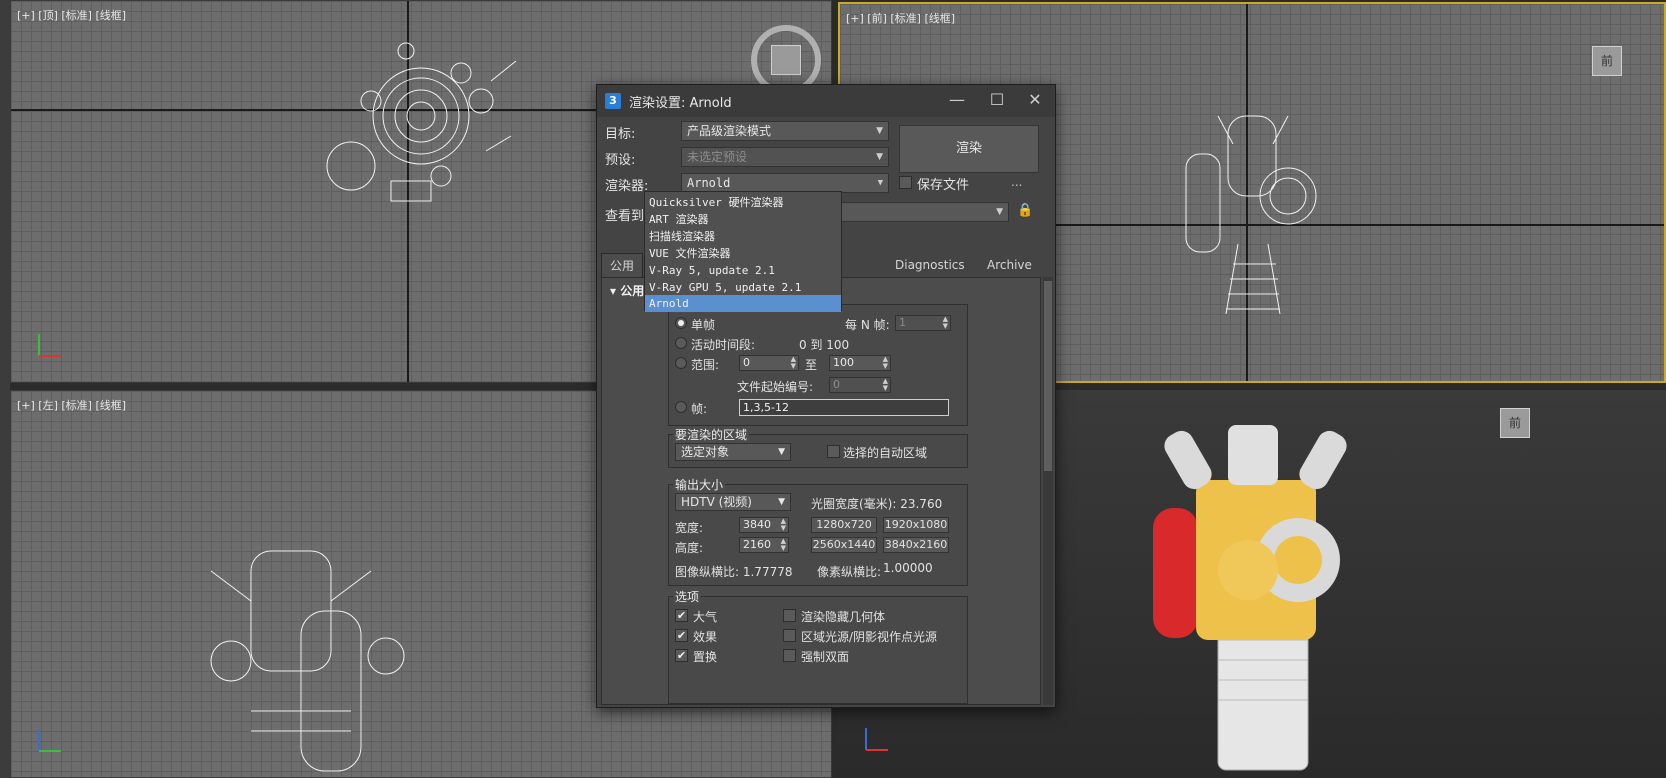 This screenshot has height=778, width=1666. I want to click on every-n-label: 每 N 帧:, so click(867, 325).